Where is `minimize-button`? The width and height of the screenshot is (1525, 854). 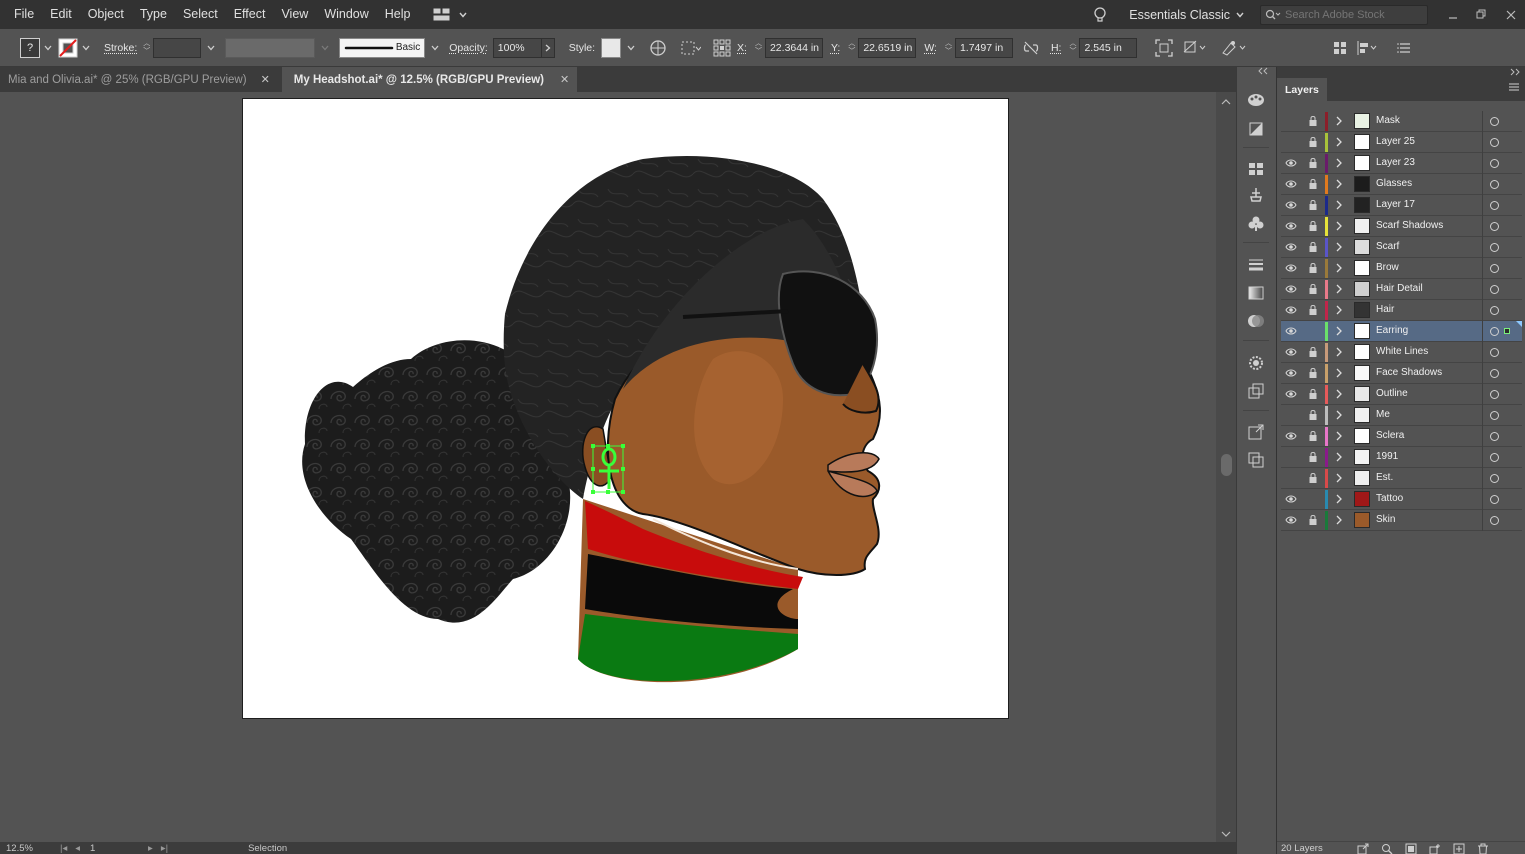 minimize-button is located at coordinates (1452, 14).